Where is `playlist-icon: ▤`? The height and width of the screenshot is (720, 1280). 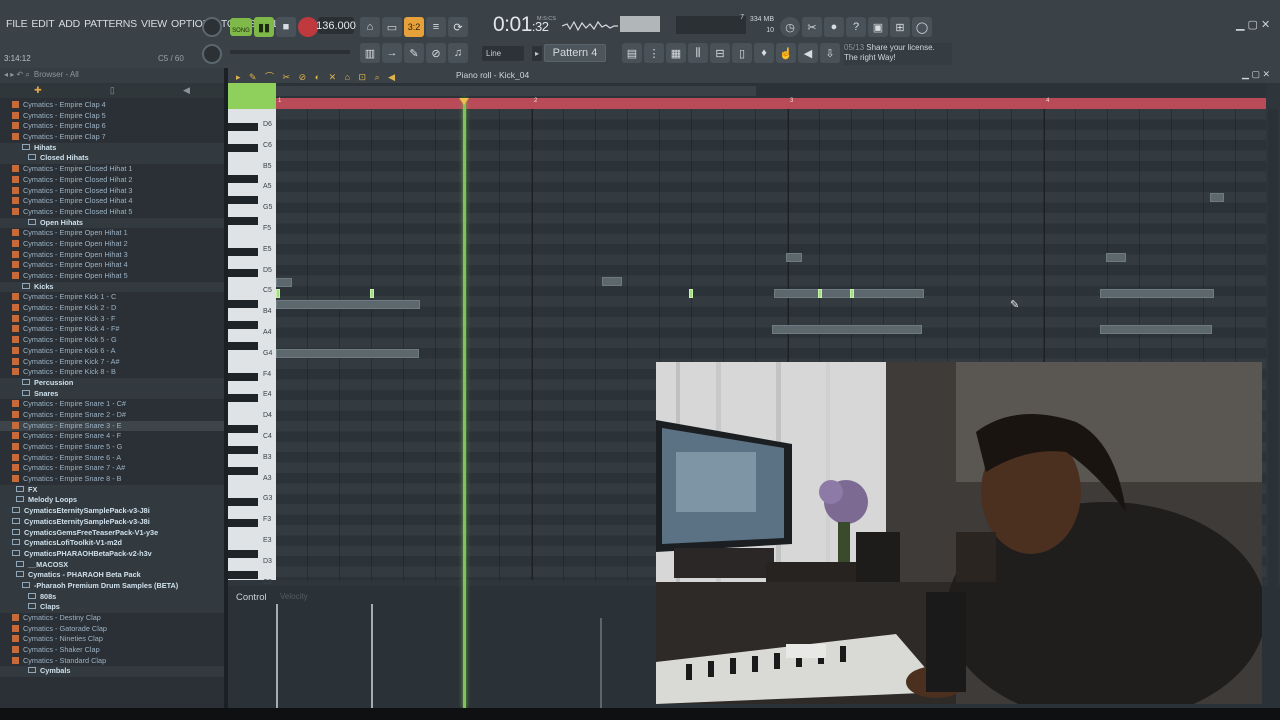 playlist-icon: ▤ is located at coordinates (632, 53).